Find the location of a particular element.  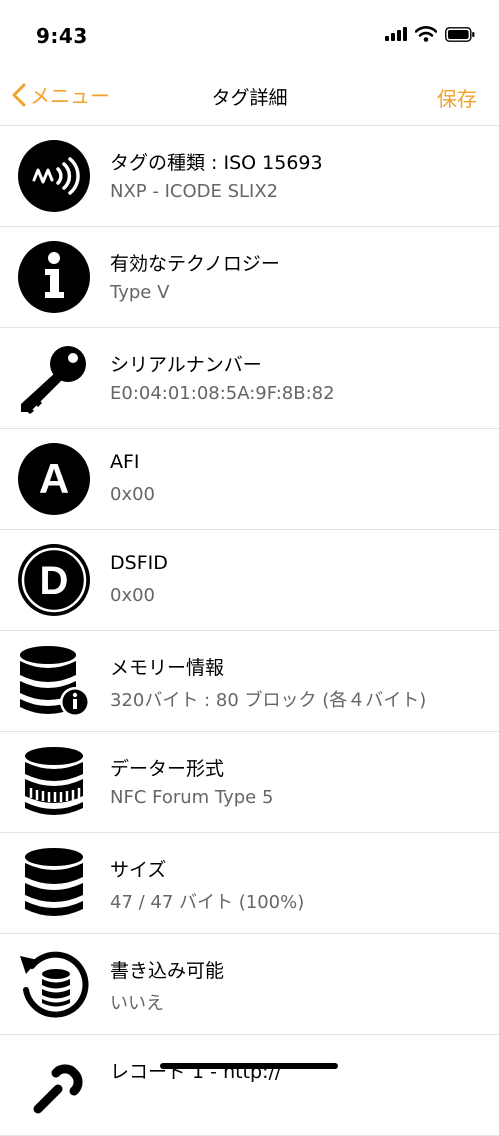

letter-d-icon: D is located at coordinates (54, 580).